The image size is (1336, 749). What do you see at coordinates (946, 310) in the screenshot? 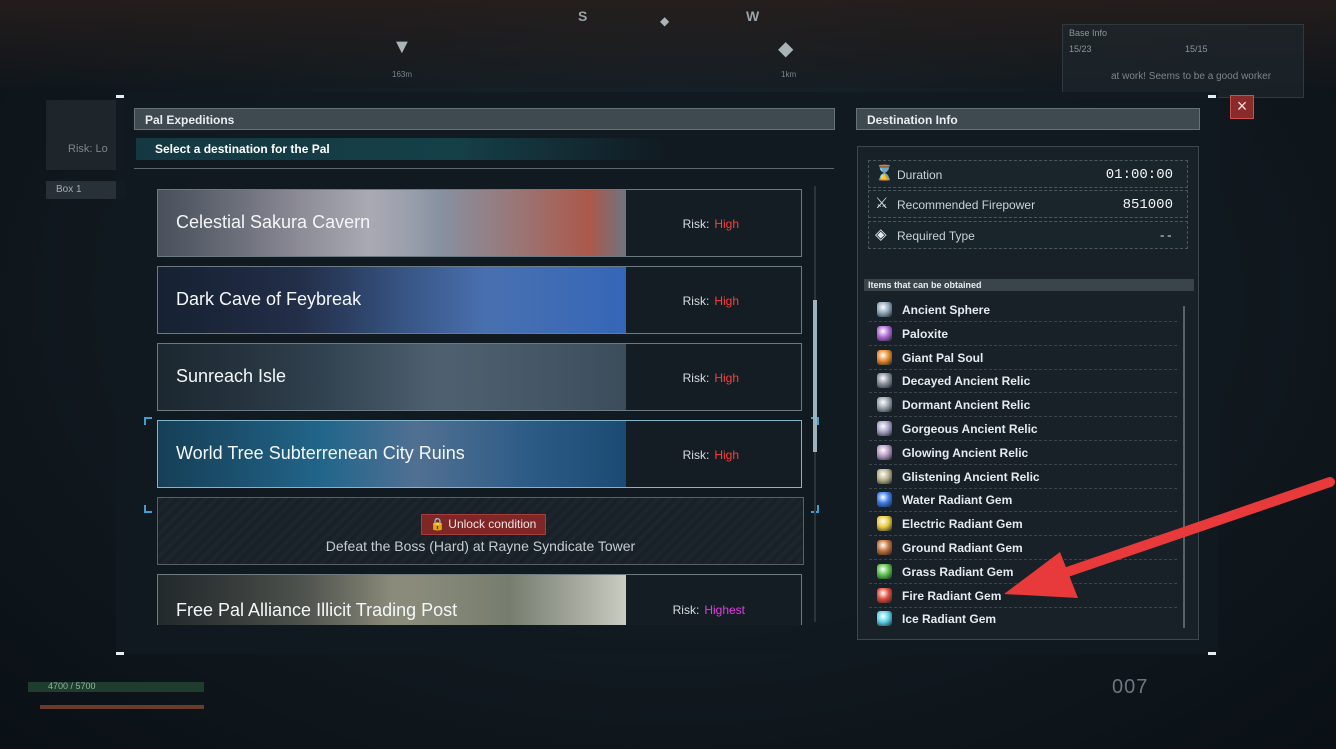
I see `item-name: Ancient Sphere` at bounding box center [946, 310].